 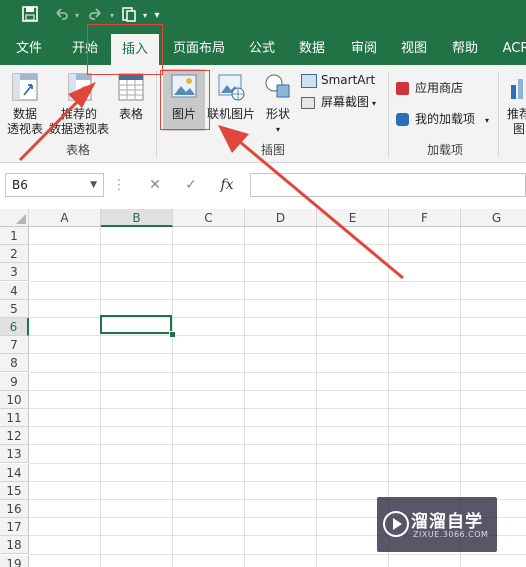 I want to click on pivot-table-label: 数据, so click(x=24, y=114).